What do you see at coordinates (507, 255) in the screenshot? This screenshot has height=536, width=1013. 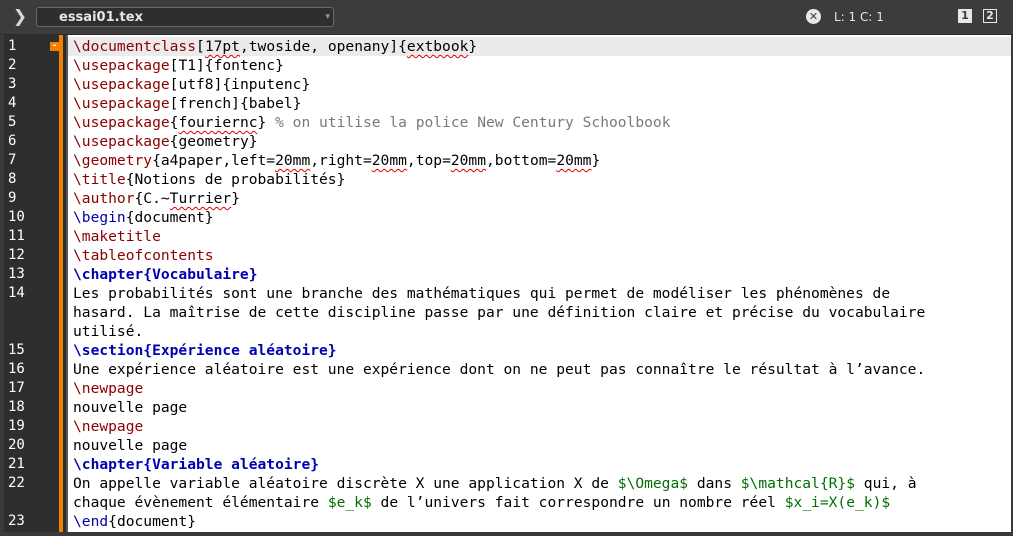 I see `code-line: 12 \tableofcontents` at bounding box center [507, 255].